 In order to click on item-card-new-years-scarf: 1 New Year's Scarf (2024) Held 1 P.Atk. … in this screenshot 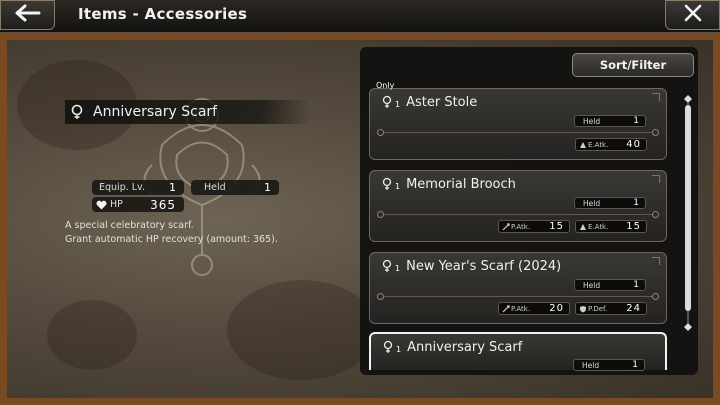, I will do `click(518, 288)`.